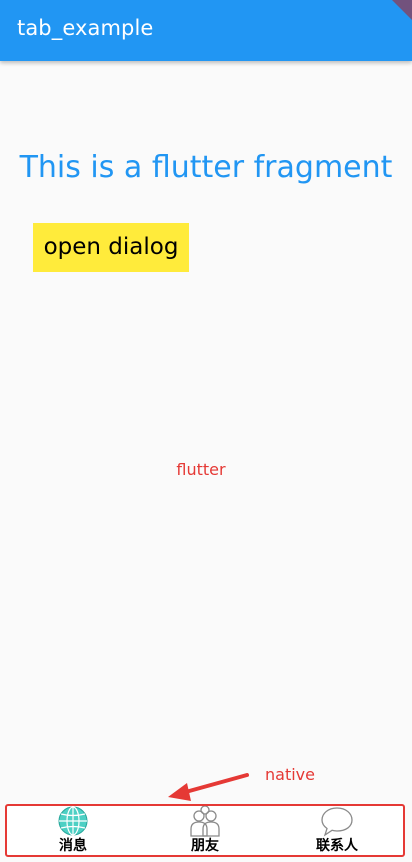 The height and width of the screenshot is (862, 412). I want to click on annotation-arrow-icon, so click(208, 787).